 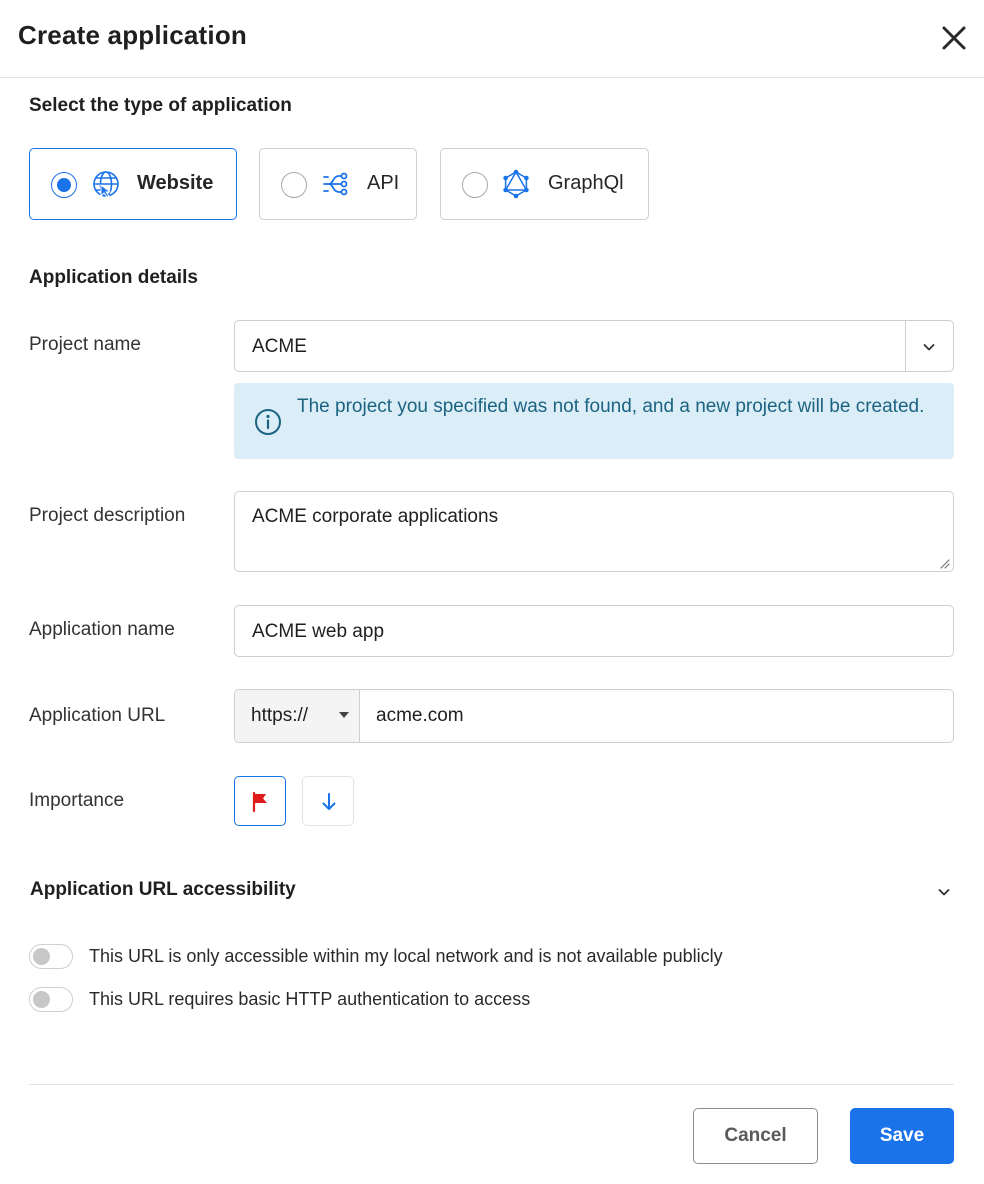 What do you see at coordinates (420, 716) in the screenshot?
I see `application-url-input: acme.com` at bounding box center [420, 716].